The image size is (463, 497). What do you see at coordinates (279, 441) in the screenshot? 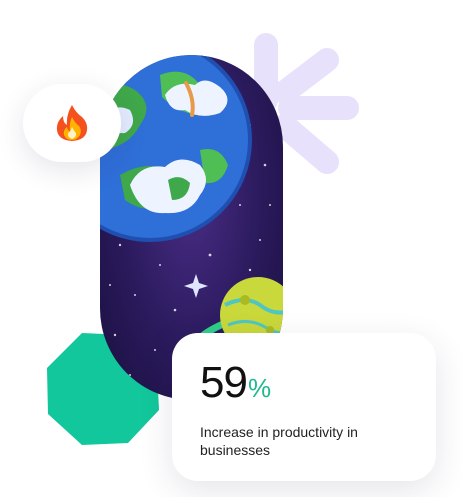
I see `stat-caption: Increase in productivity in businesses` at bounding box center [279, 441].